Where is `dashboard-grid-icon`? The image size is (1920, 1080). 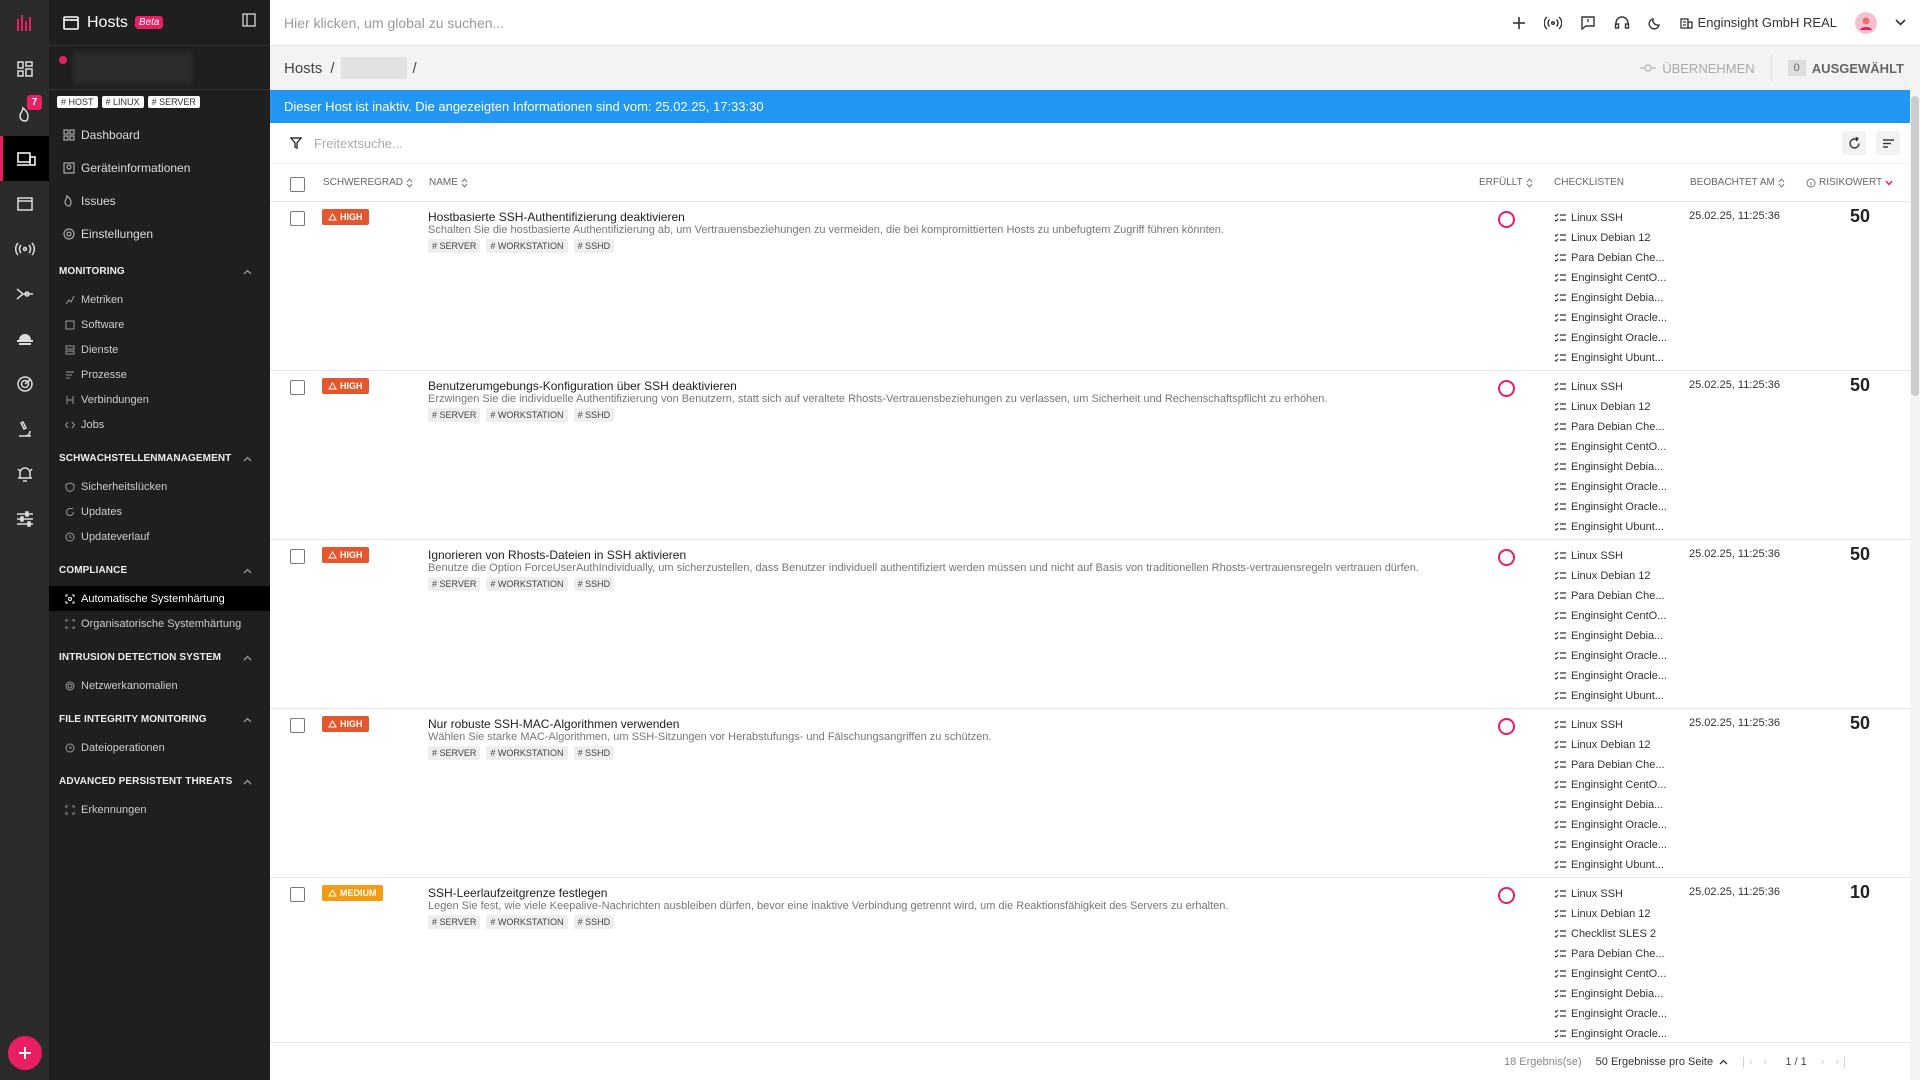
dashboard-grid-icon is located at coordinates (24, 68).